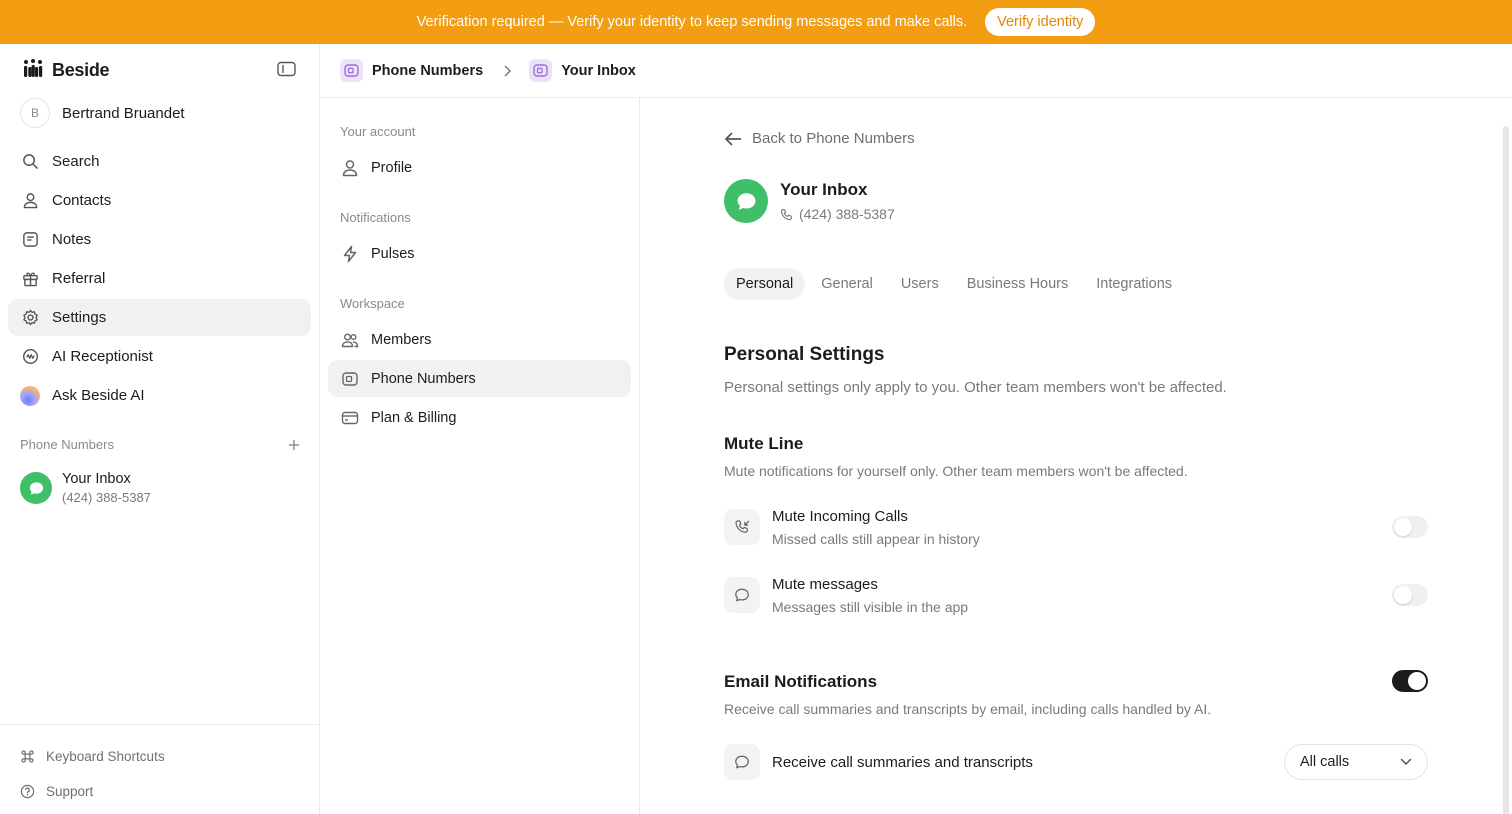  Describe the element at coordinates (847, 284) in the screenshot. I see `tab-general: General` at that location.